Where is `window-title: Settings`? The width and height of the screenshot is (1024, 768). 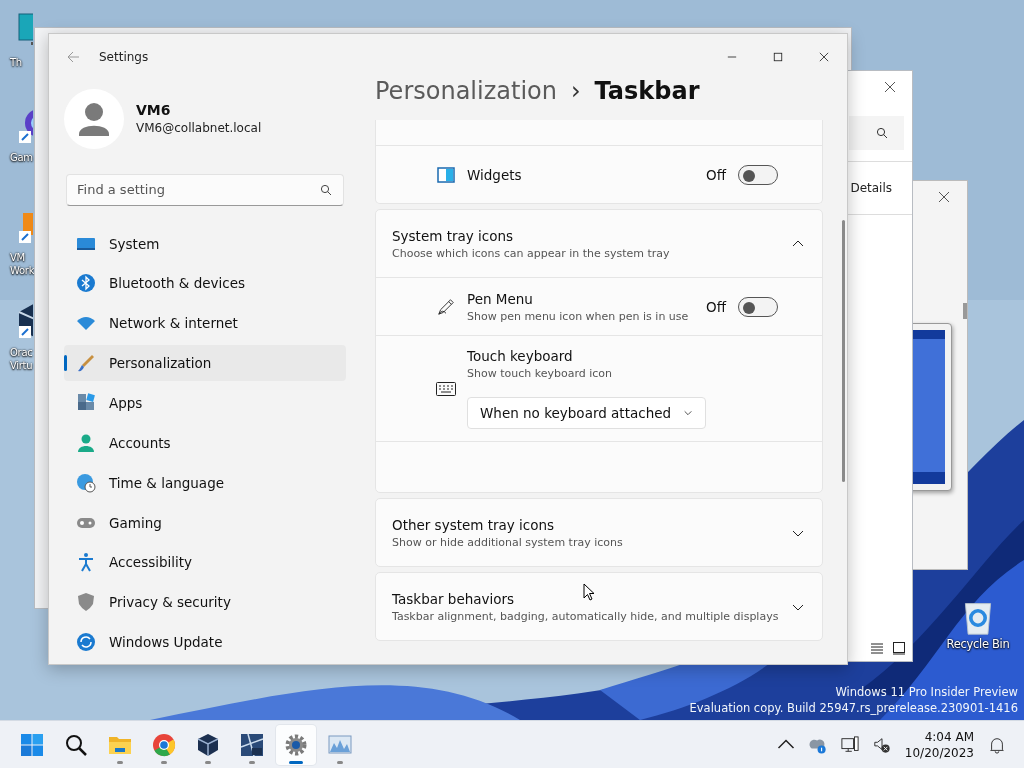
window-title: Settings is located at coordinates (124, 57).